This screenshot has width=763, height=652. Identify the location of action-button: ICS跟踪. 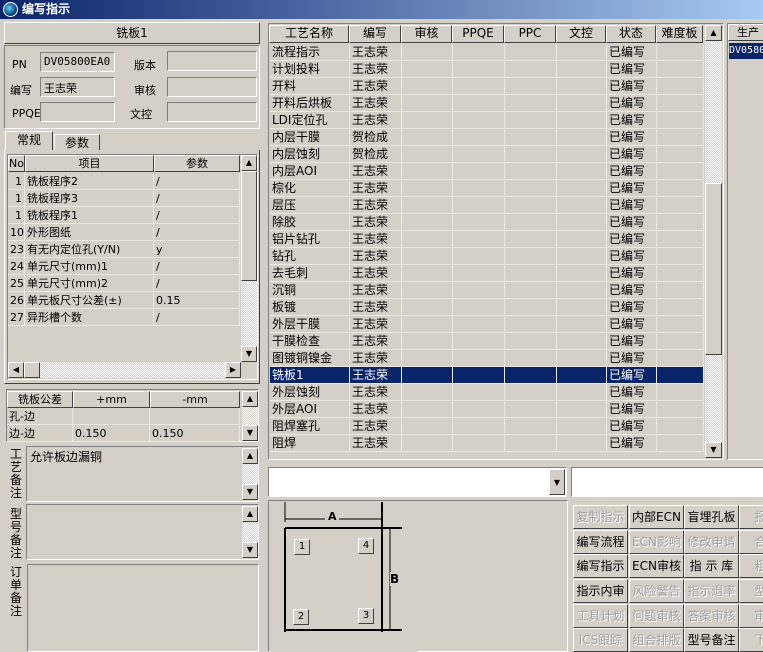
(600, 640).